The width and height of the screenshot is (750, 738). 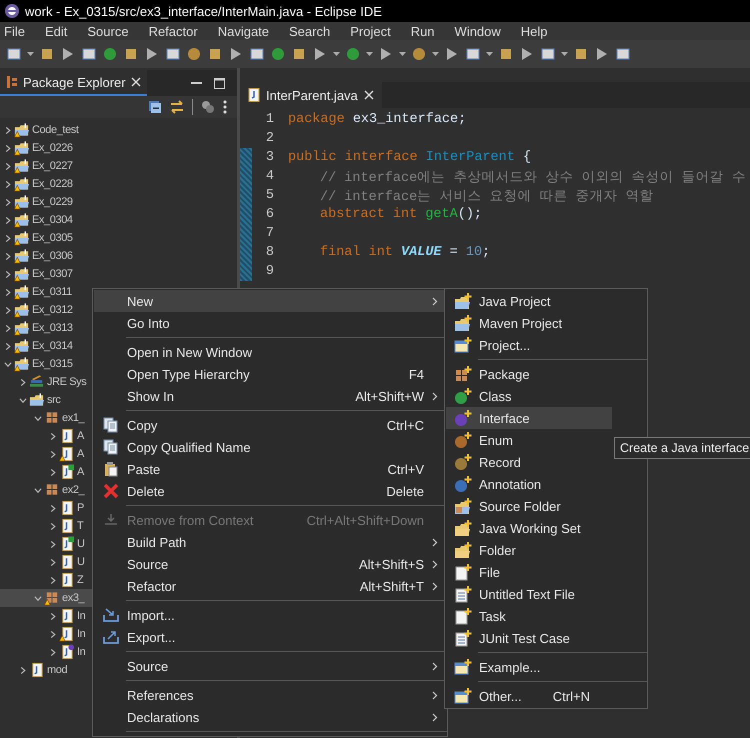 What do you see at coordinates (269, 195) in the screenshot?
I see `line-number: 5` at bounding box center [269, 195].